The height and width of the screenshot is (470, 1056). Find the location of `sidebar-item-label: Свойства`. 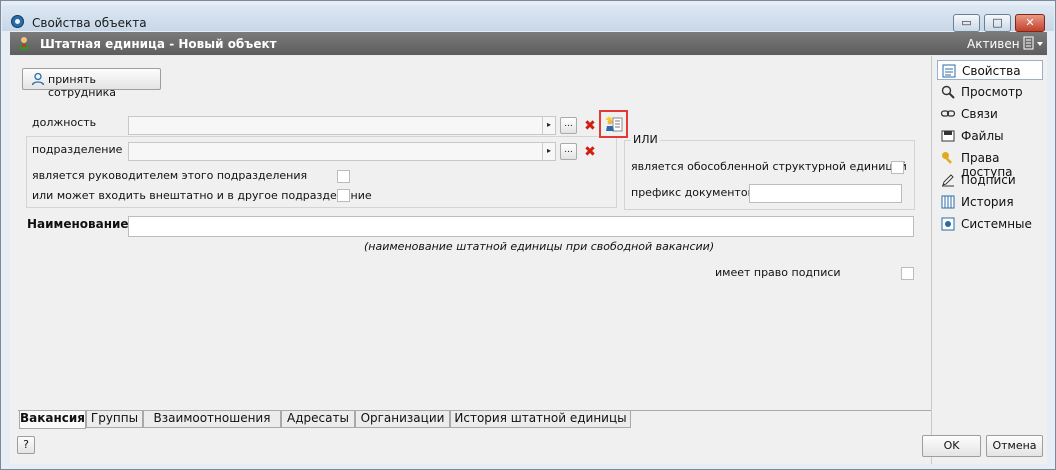

sidebar-item-label: Свойства is located at coordinates (991, 71).